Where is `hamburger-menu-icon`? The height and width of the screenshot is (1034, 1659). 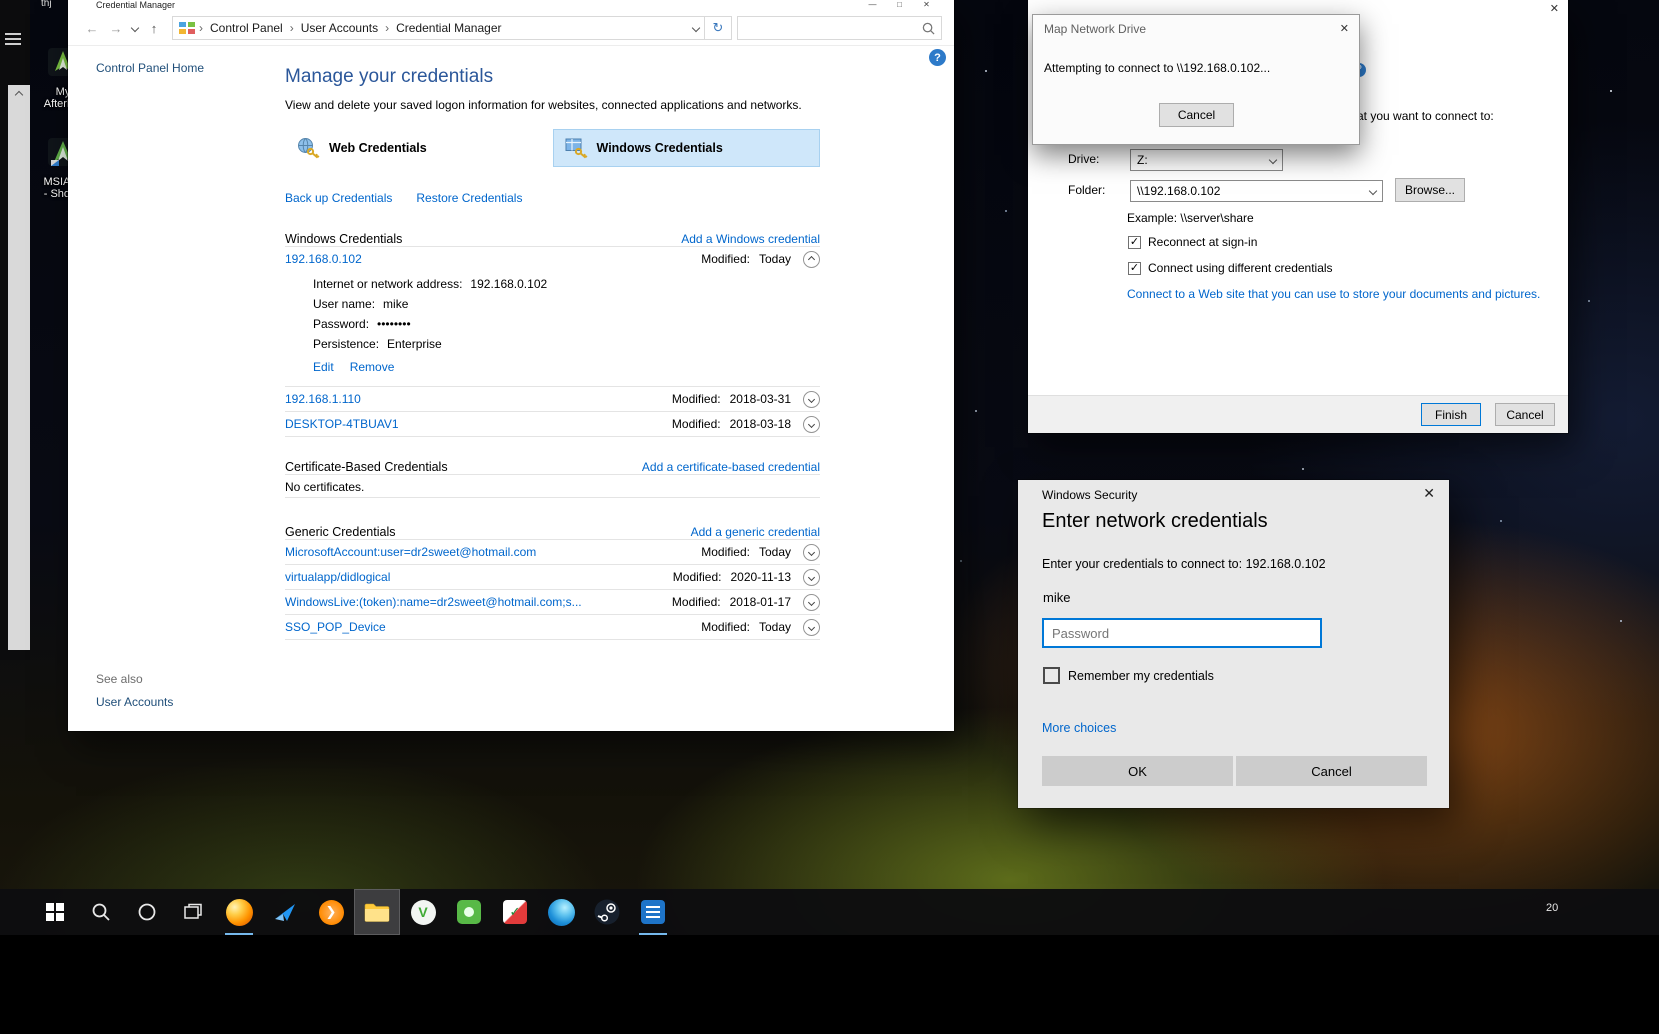
hamburger-menu-icon is located at coordinates (13, 39).